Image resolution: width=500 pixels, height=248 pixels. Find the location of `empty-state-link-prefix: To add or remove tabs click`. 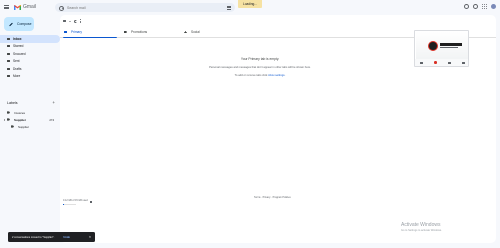

empty-state-link-prefix: To add or remove tabs click is located at coordinates (251, 75).